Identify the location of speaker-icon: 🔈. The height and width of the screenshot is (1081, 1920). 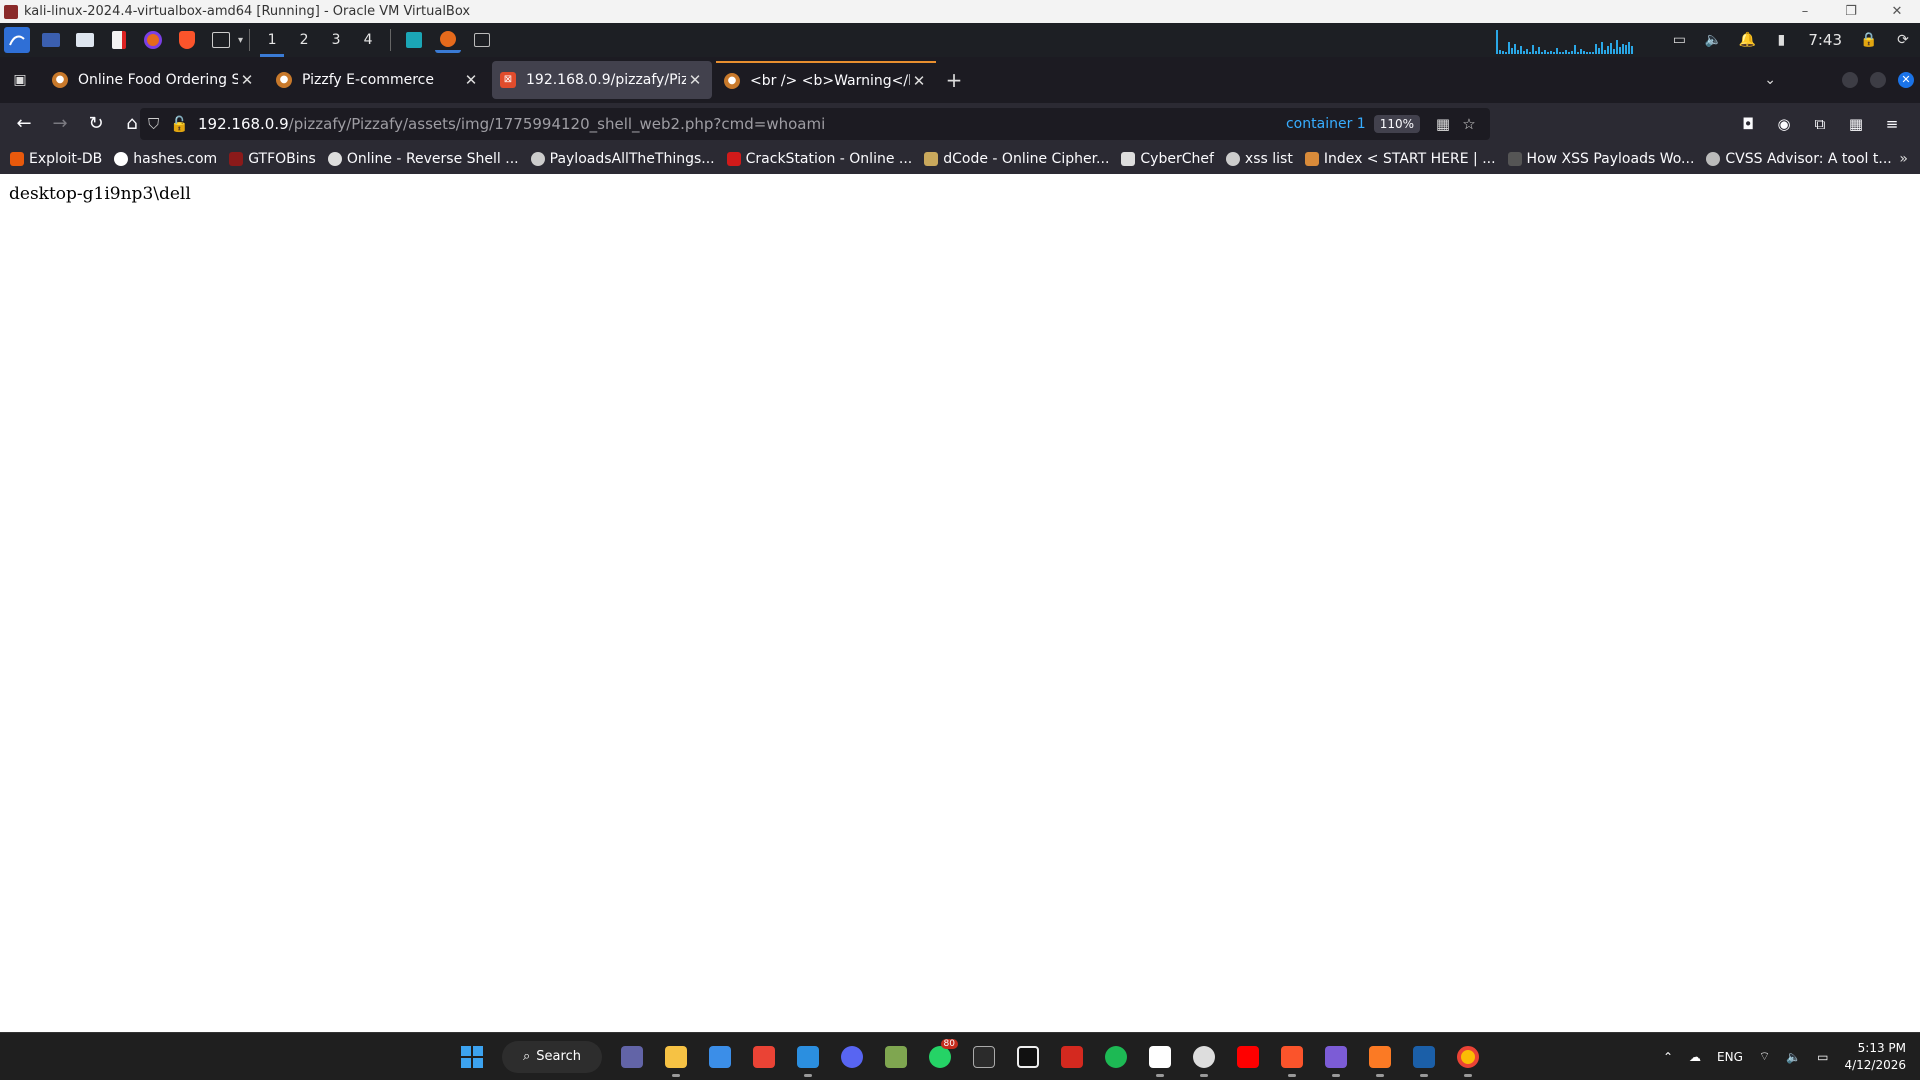
(1793, 1057).